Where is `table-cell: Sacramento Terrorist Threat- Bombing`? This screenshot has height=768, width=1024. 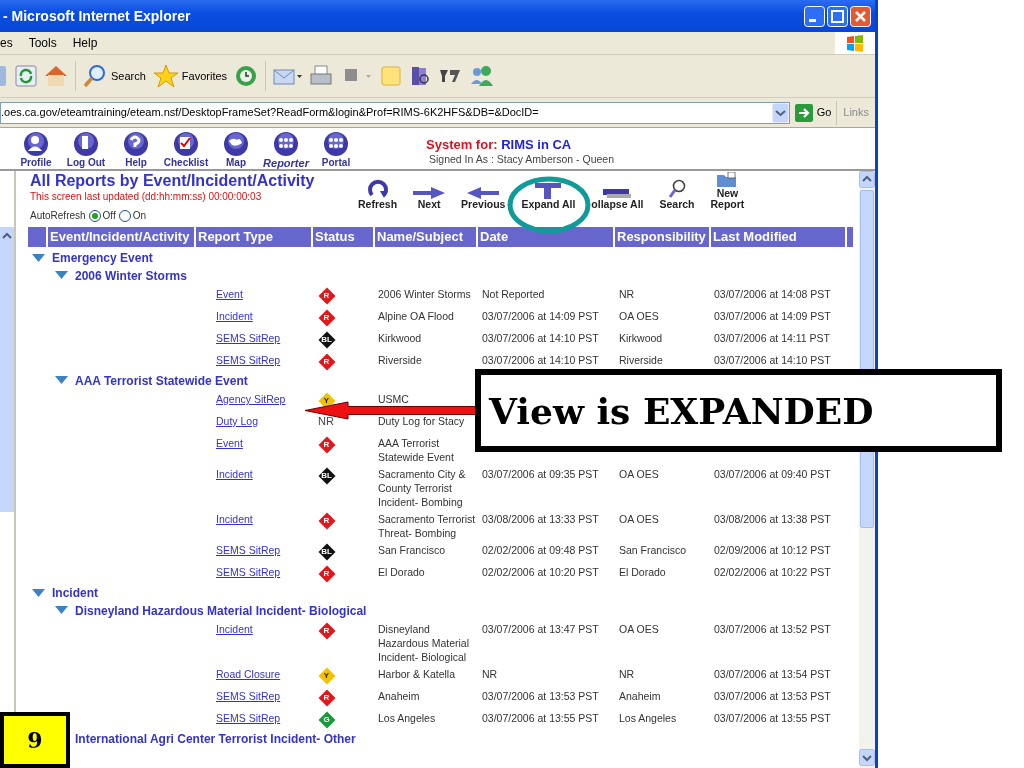 table-cell: Sacramento Terrorist Threat- Bombing is located at coordinates (427, 526).